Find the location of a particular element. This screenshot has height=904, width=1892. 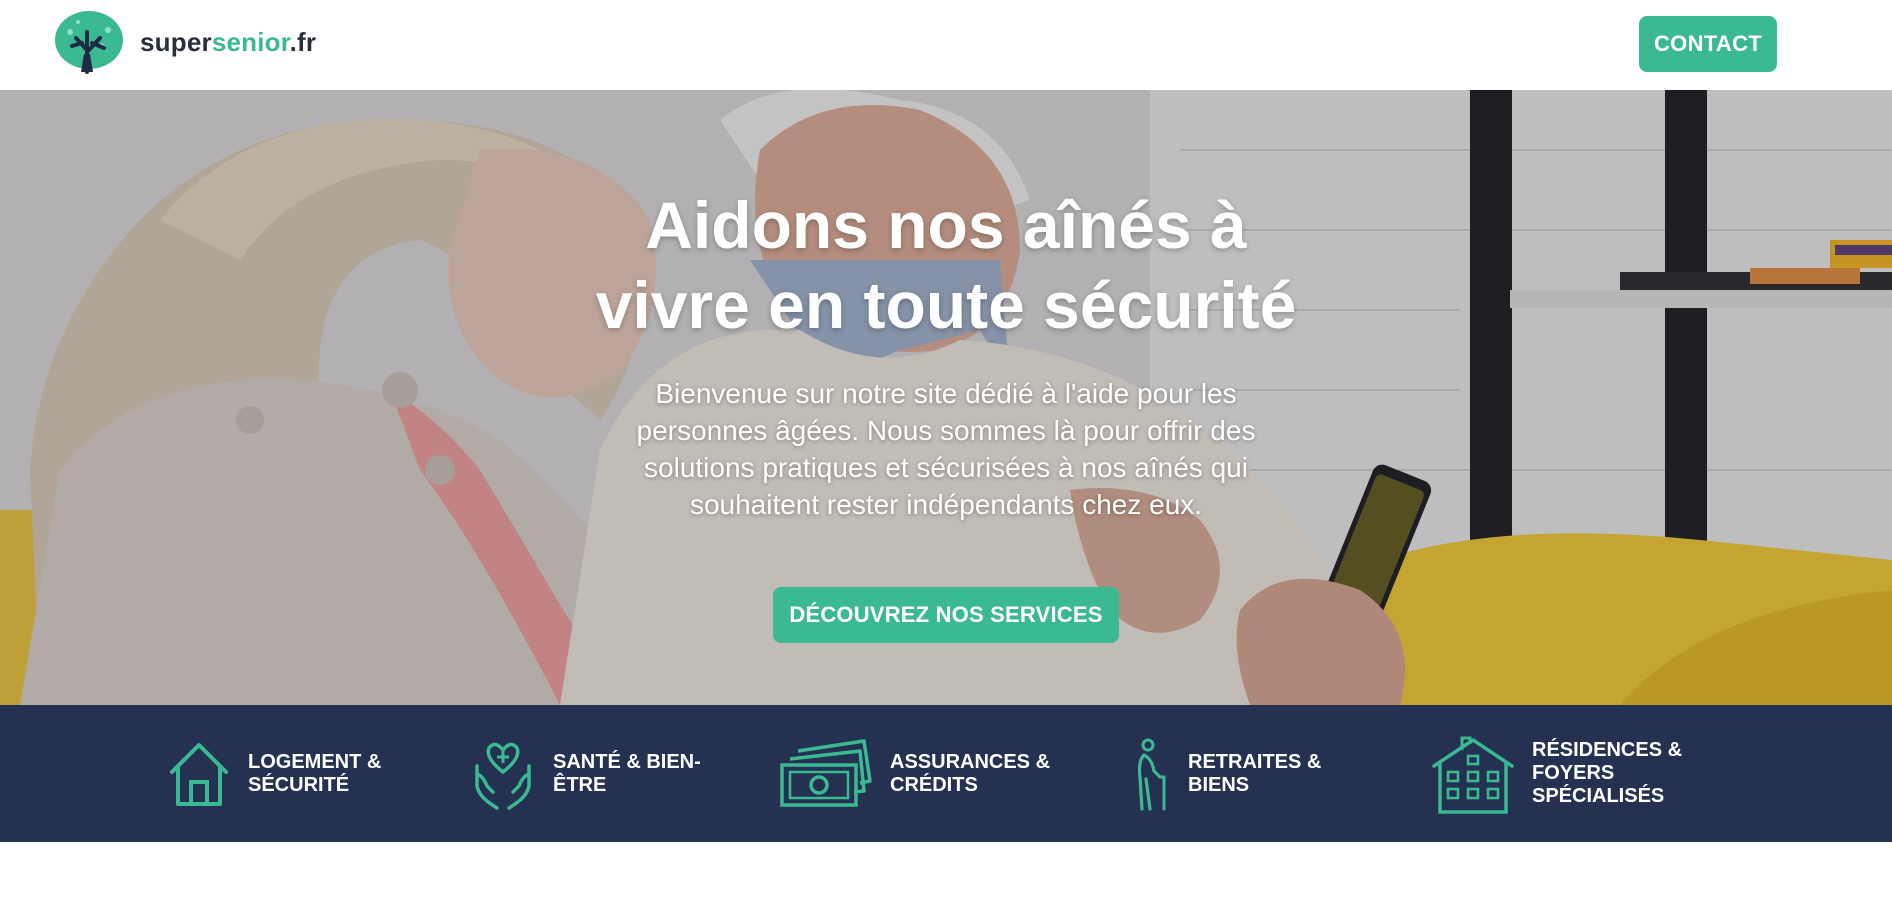

heart-hands-icon is located at coordinates (503, 776).